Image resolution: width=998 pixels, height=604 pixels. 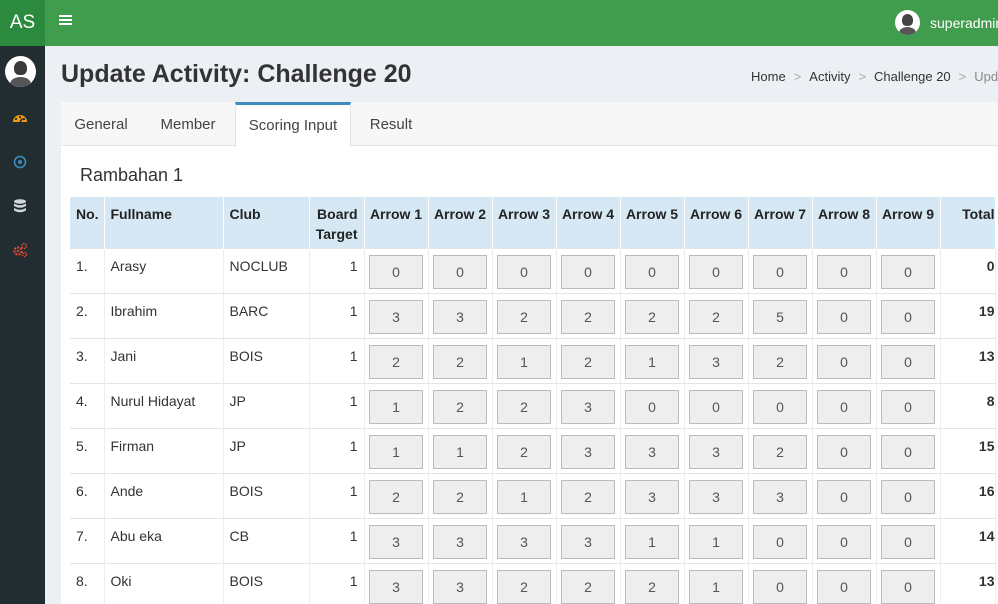 I want to click on database-icon, so click(x=20, y=206).